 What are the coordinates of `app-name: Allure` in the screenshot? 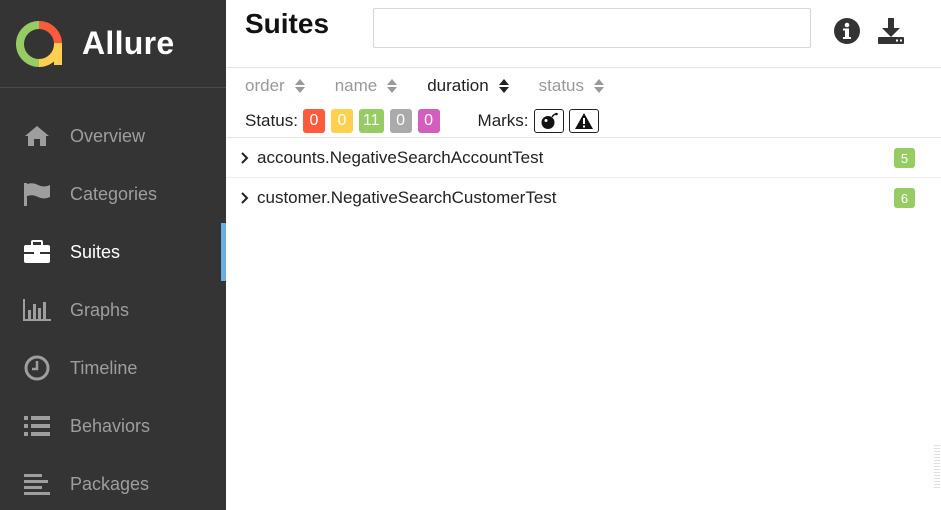 It's located at (128, 43).